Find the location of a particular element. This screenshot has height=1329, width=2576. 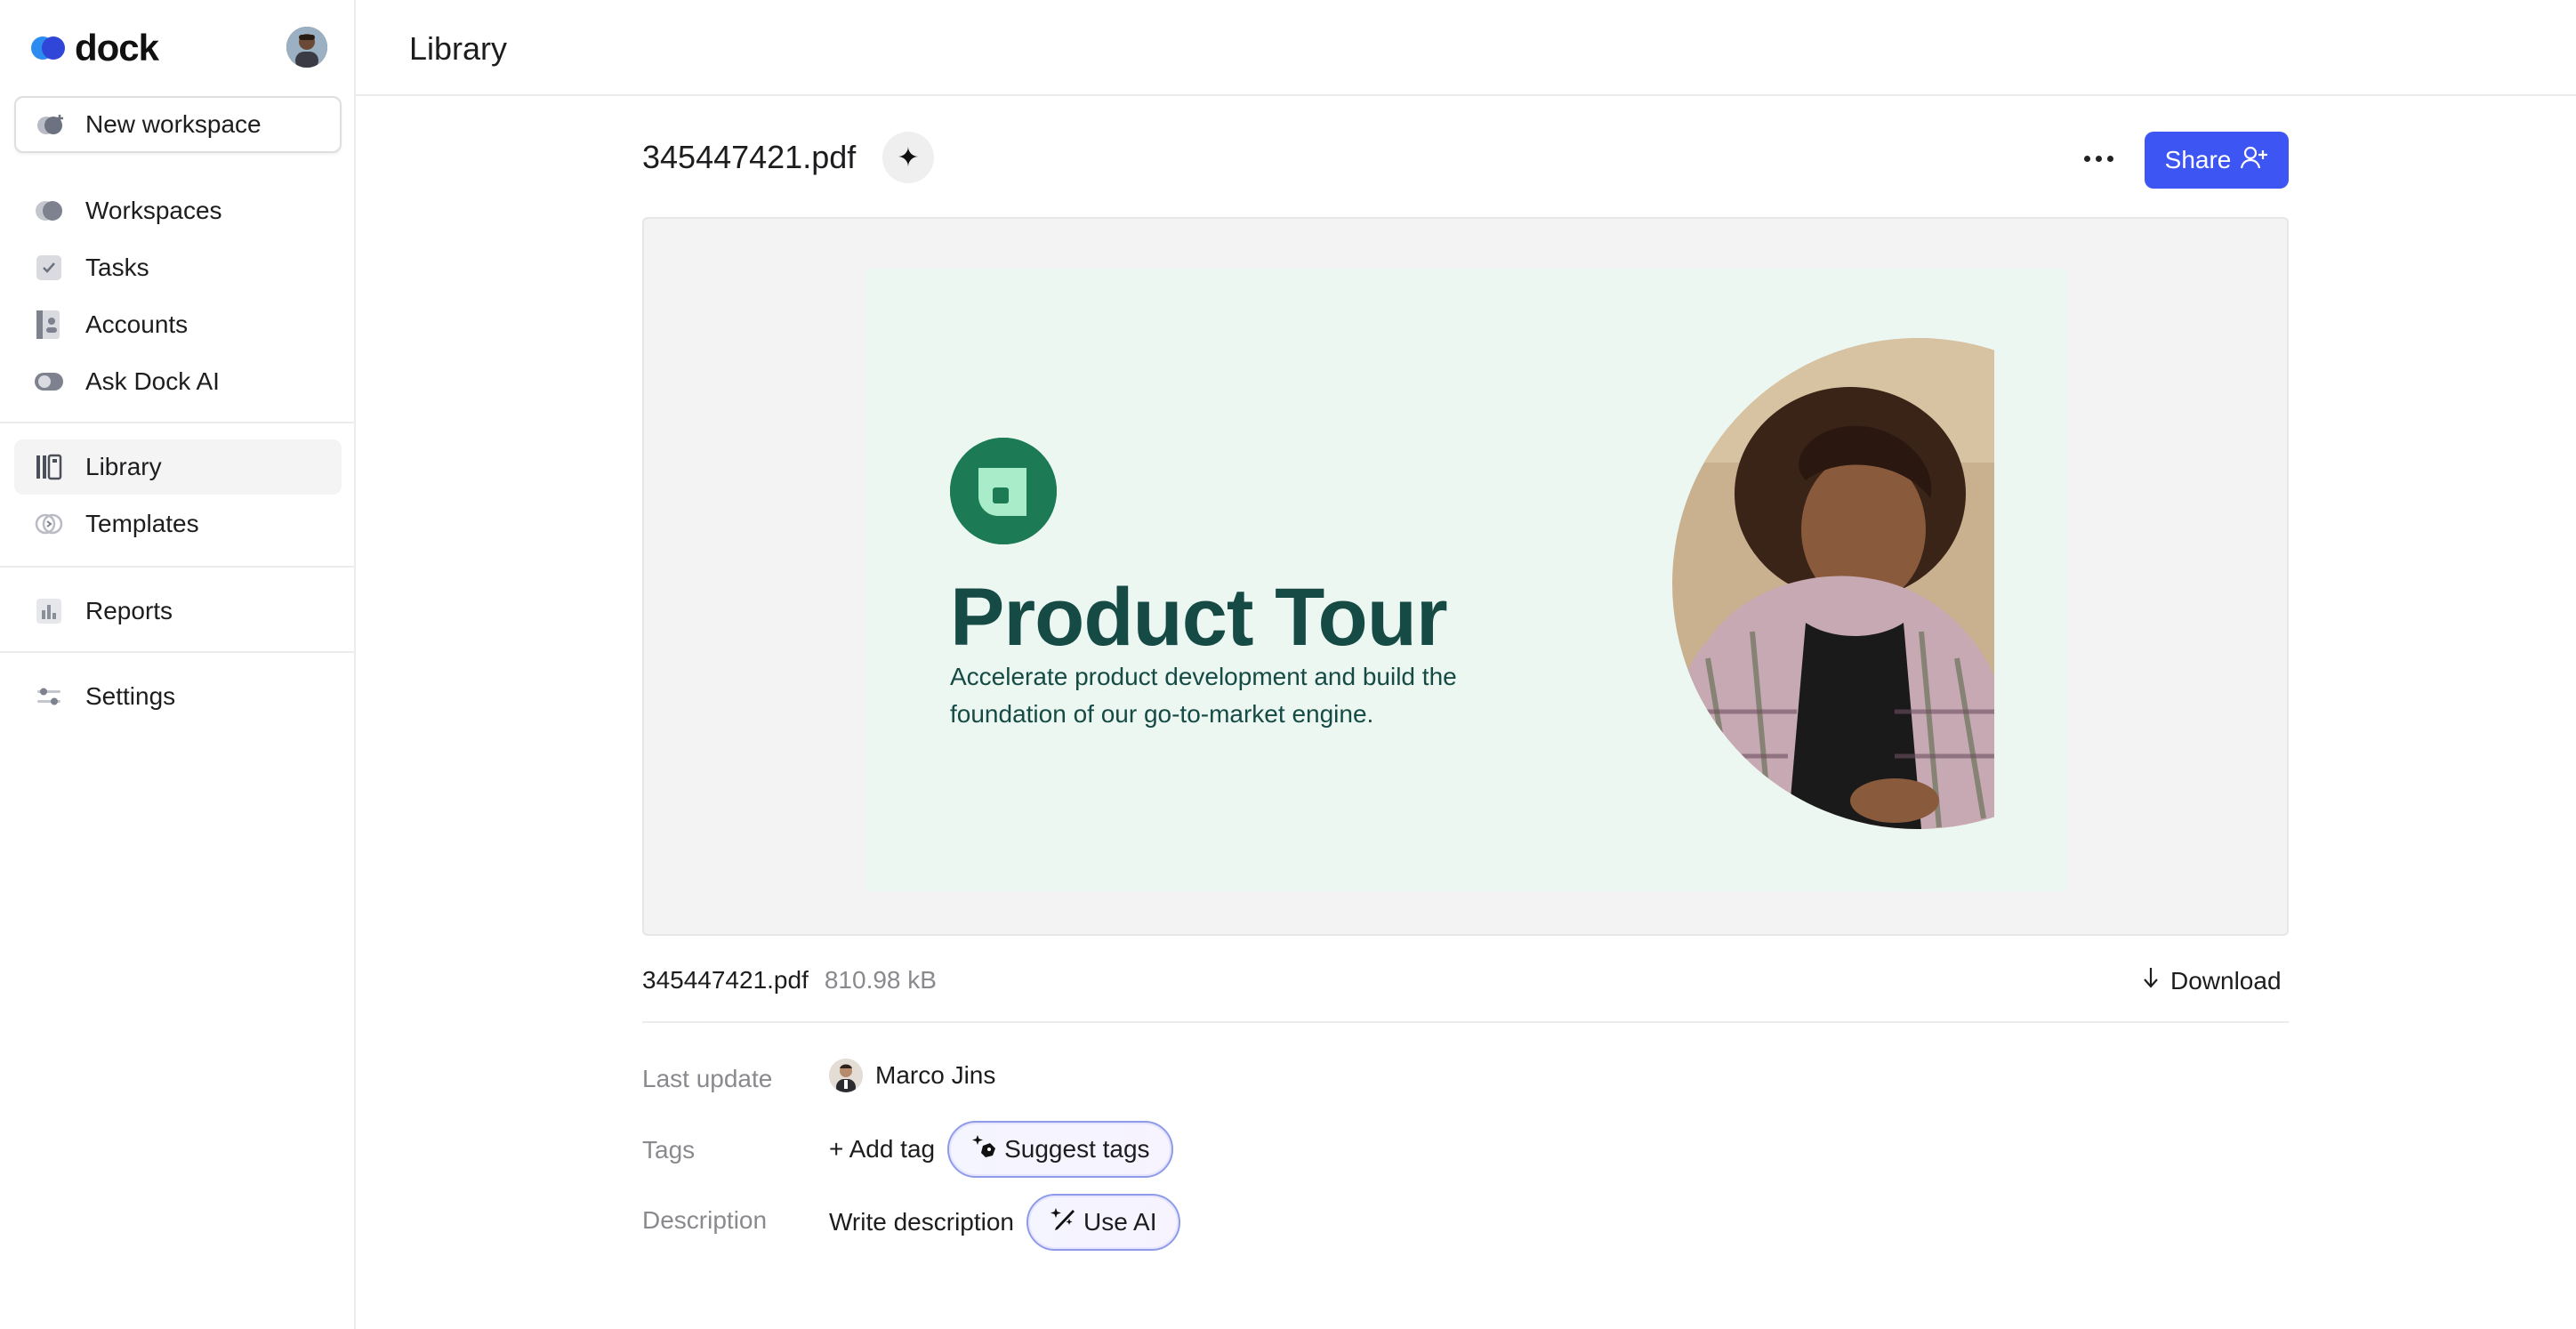

ask-ai-icon is located at coordinates (49, 381).